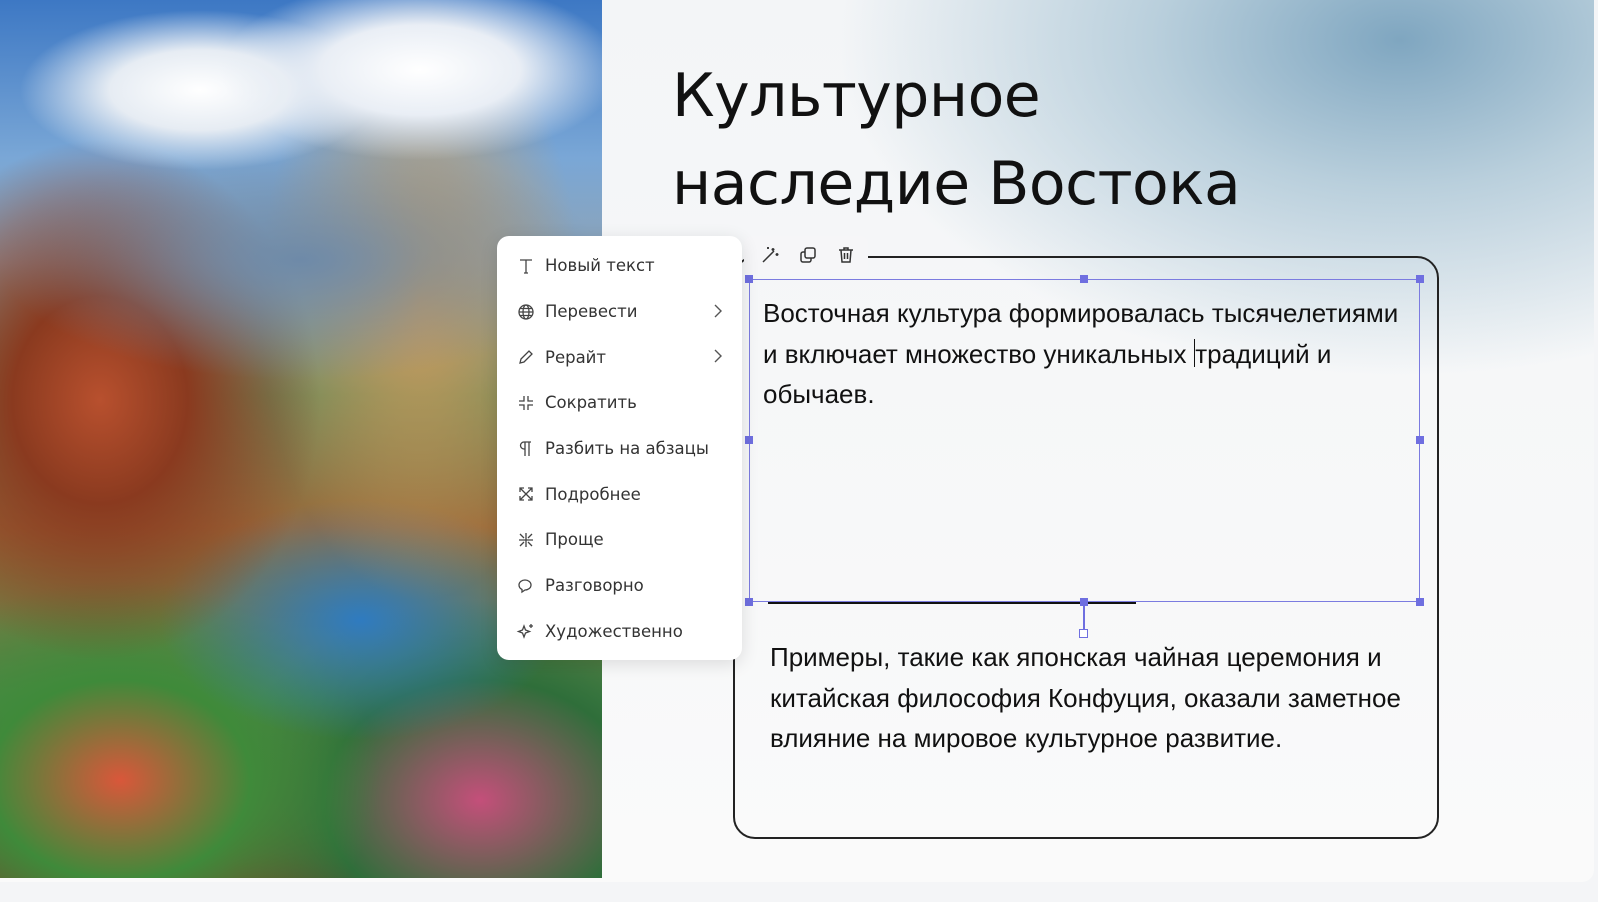 Image resolution: width=1598 pixels, height=902 pixels. What do you see at coordinates (1012, 140) in the screenshot?
I see `slide-title: Культурное наследие Востока` at bounding box center [1012, 140].